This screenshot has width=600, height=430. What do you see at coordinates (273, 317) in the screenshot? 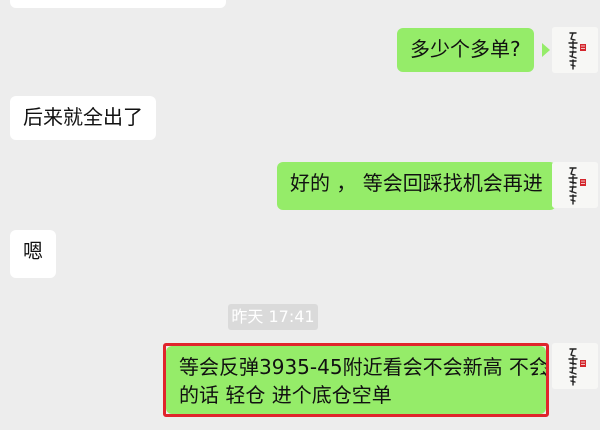
I see `timestamp: 昨天 17:41` at bounding box center [273, 317].